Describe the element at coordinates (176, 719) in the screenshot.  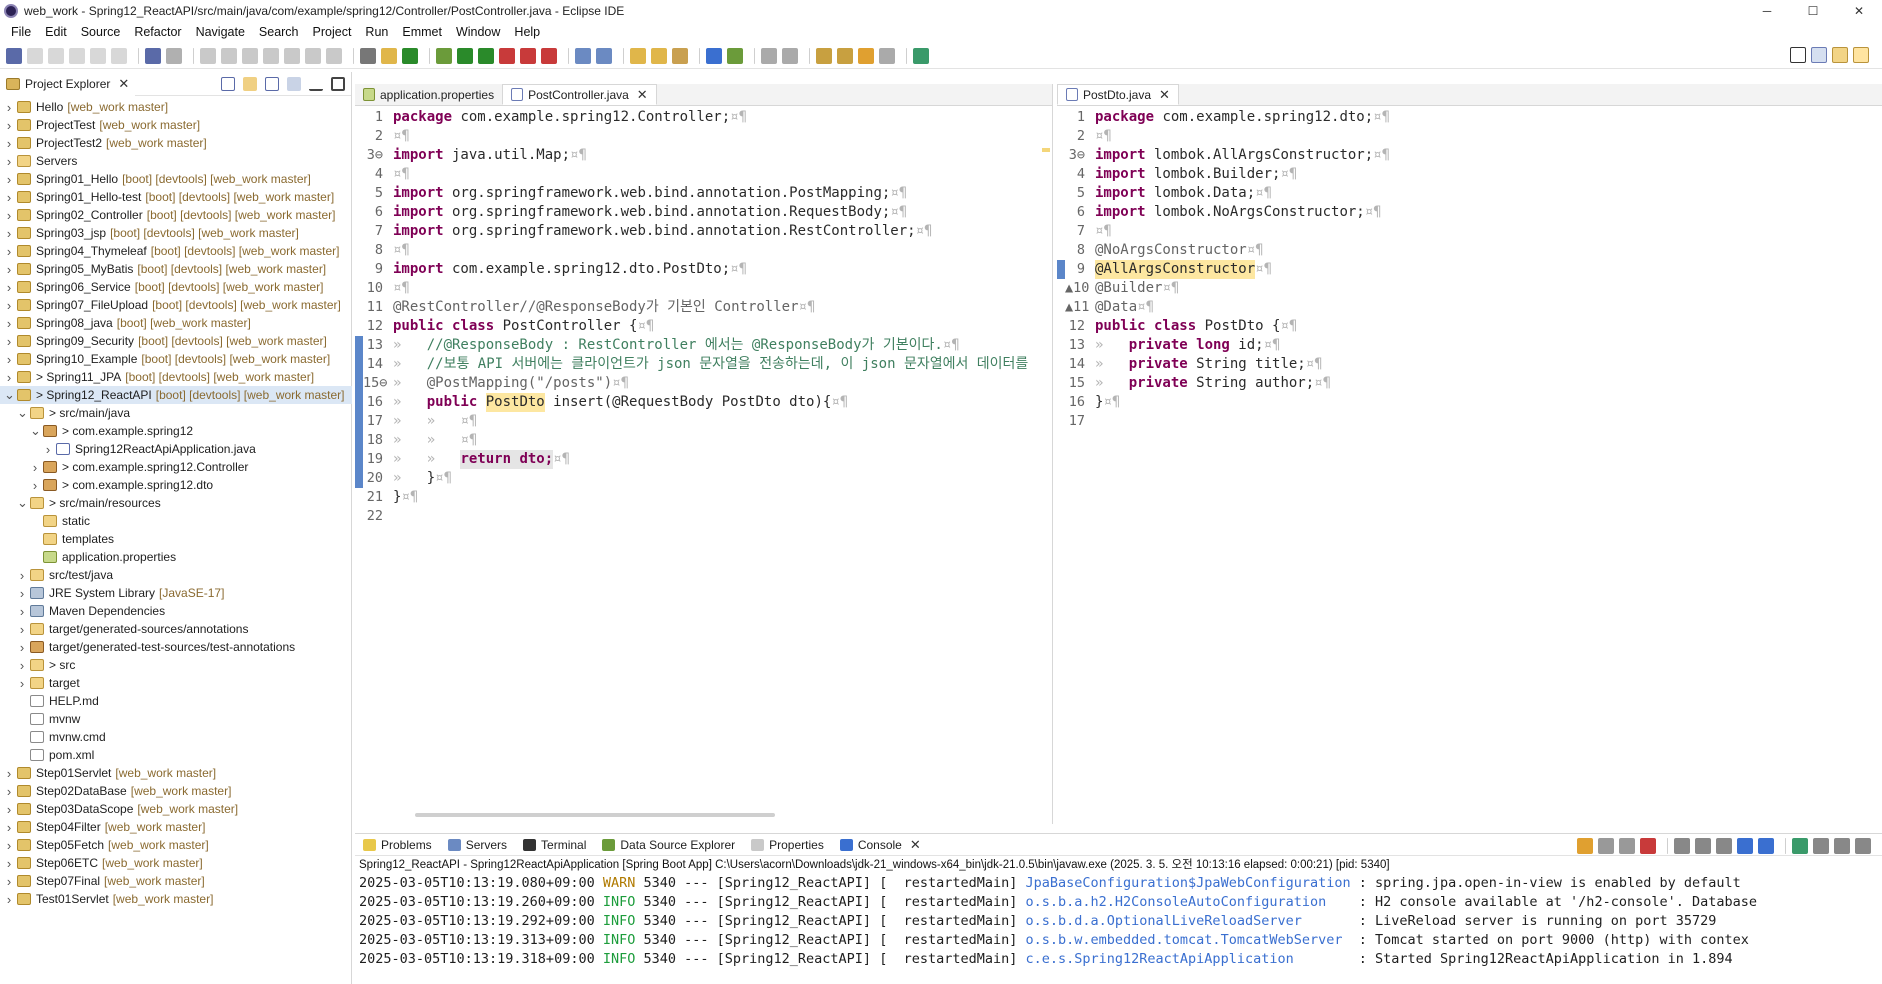
I see `tree-item: mvnw` at that location.